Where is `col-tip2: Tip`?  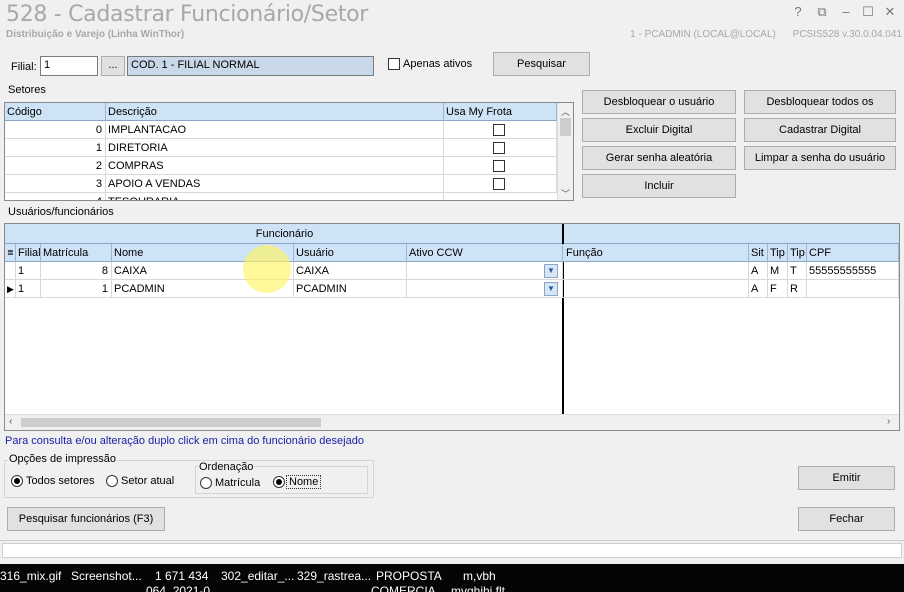 col-tip2: Tip is located at coordinates (797, 253).